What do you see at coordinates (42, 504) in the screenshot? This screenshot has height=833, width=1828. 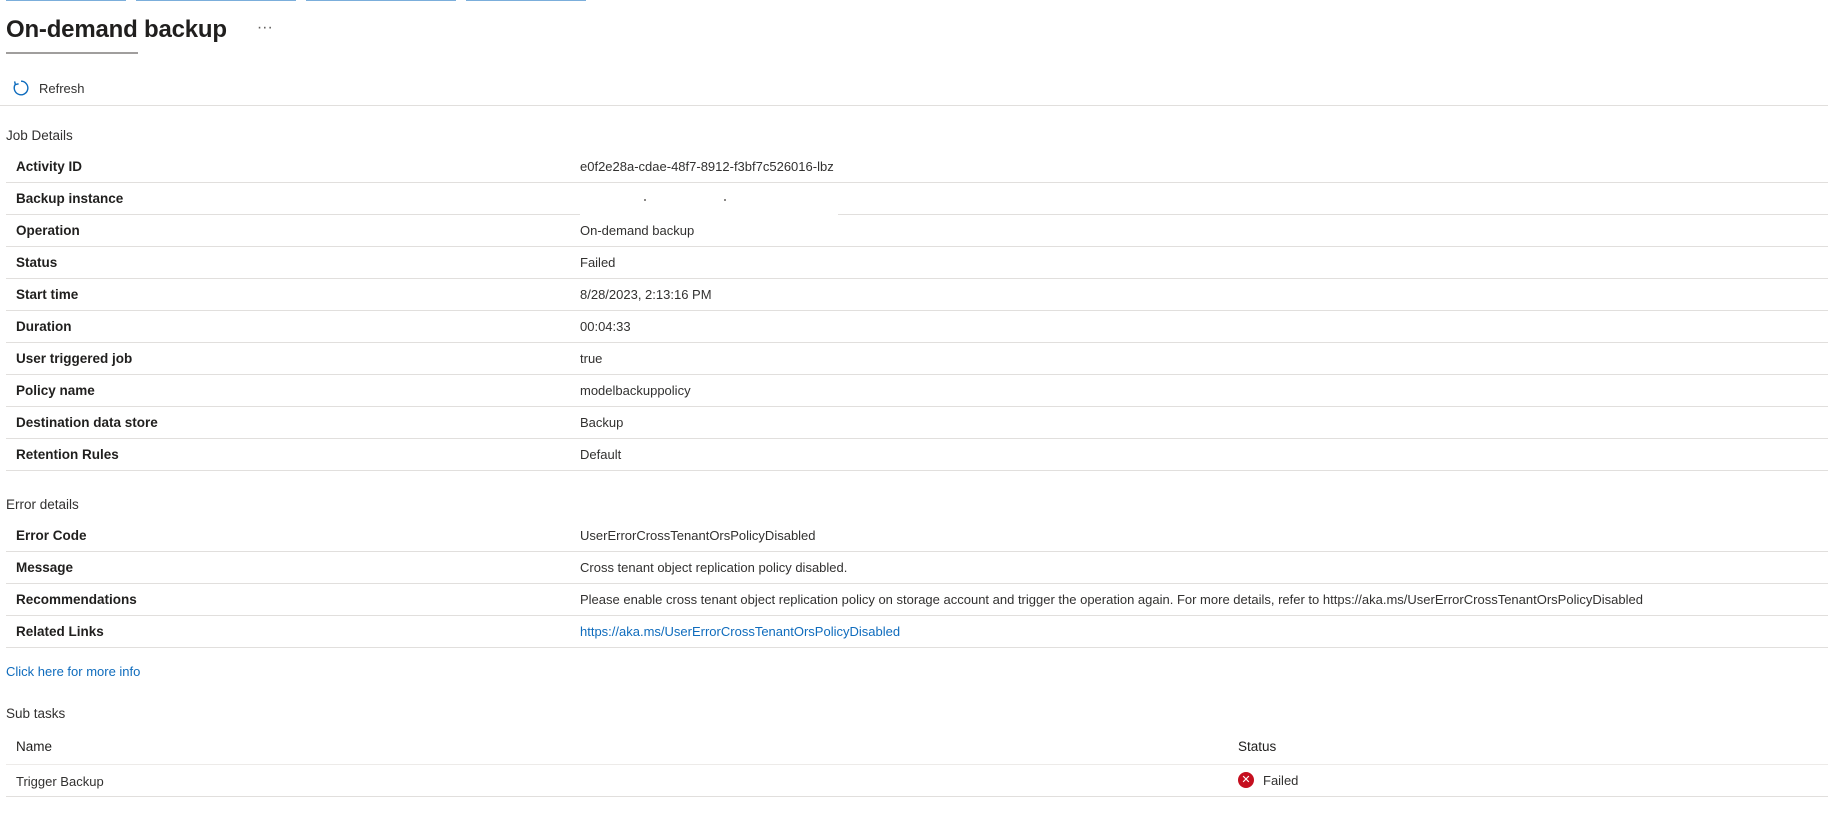 I see `error-details-heading: Error details` at bounding box center [42, 504].